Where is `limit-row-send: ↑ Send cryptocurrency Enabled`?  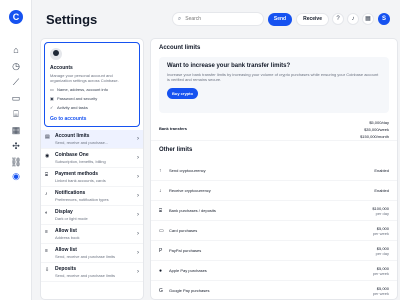 limit-row-send: ↑ Send cryptocurrency Enabled is located at coordinates (274, 171).